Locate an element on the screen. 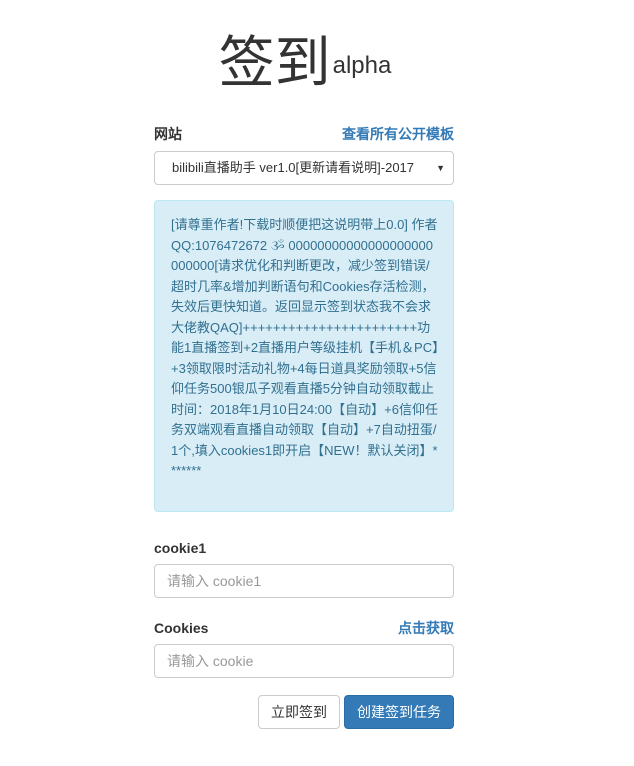  page-title: 签到alpha is located at coordinates (305, 64).